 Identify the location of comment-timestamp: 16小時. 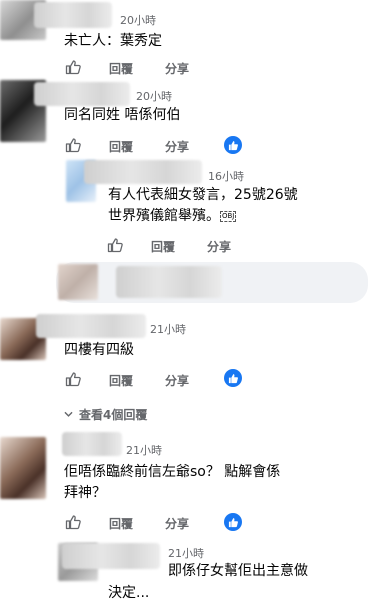
(226, 176).